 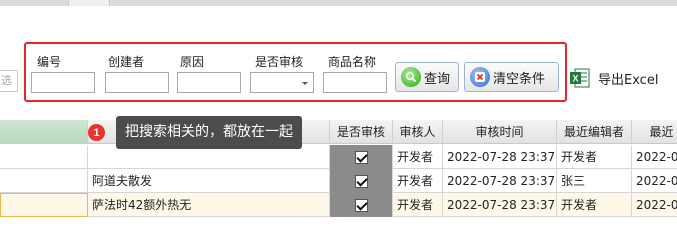 What do you see at coordinates (49, 62) in the screenshot?
I see `filter-label-id: 编号` at bounding box center [49, 62].